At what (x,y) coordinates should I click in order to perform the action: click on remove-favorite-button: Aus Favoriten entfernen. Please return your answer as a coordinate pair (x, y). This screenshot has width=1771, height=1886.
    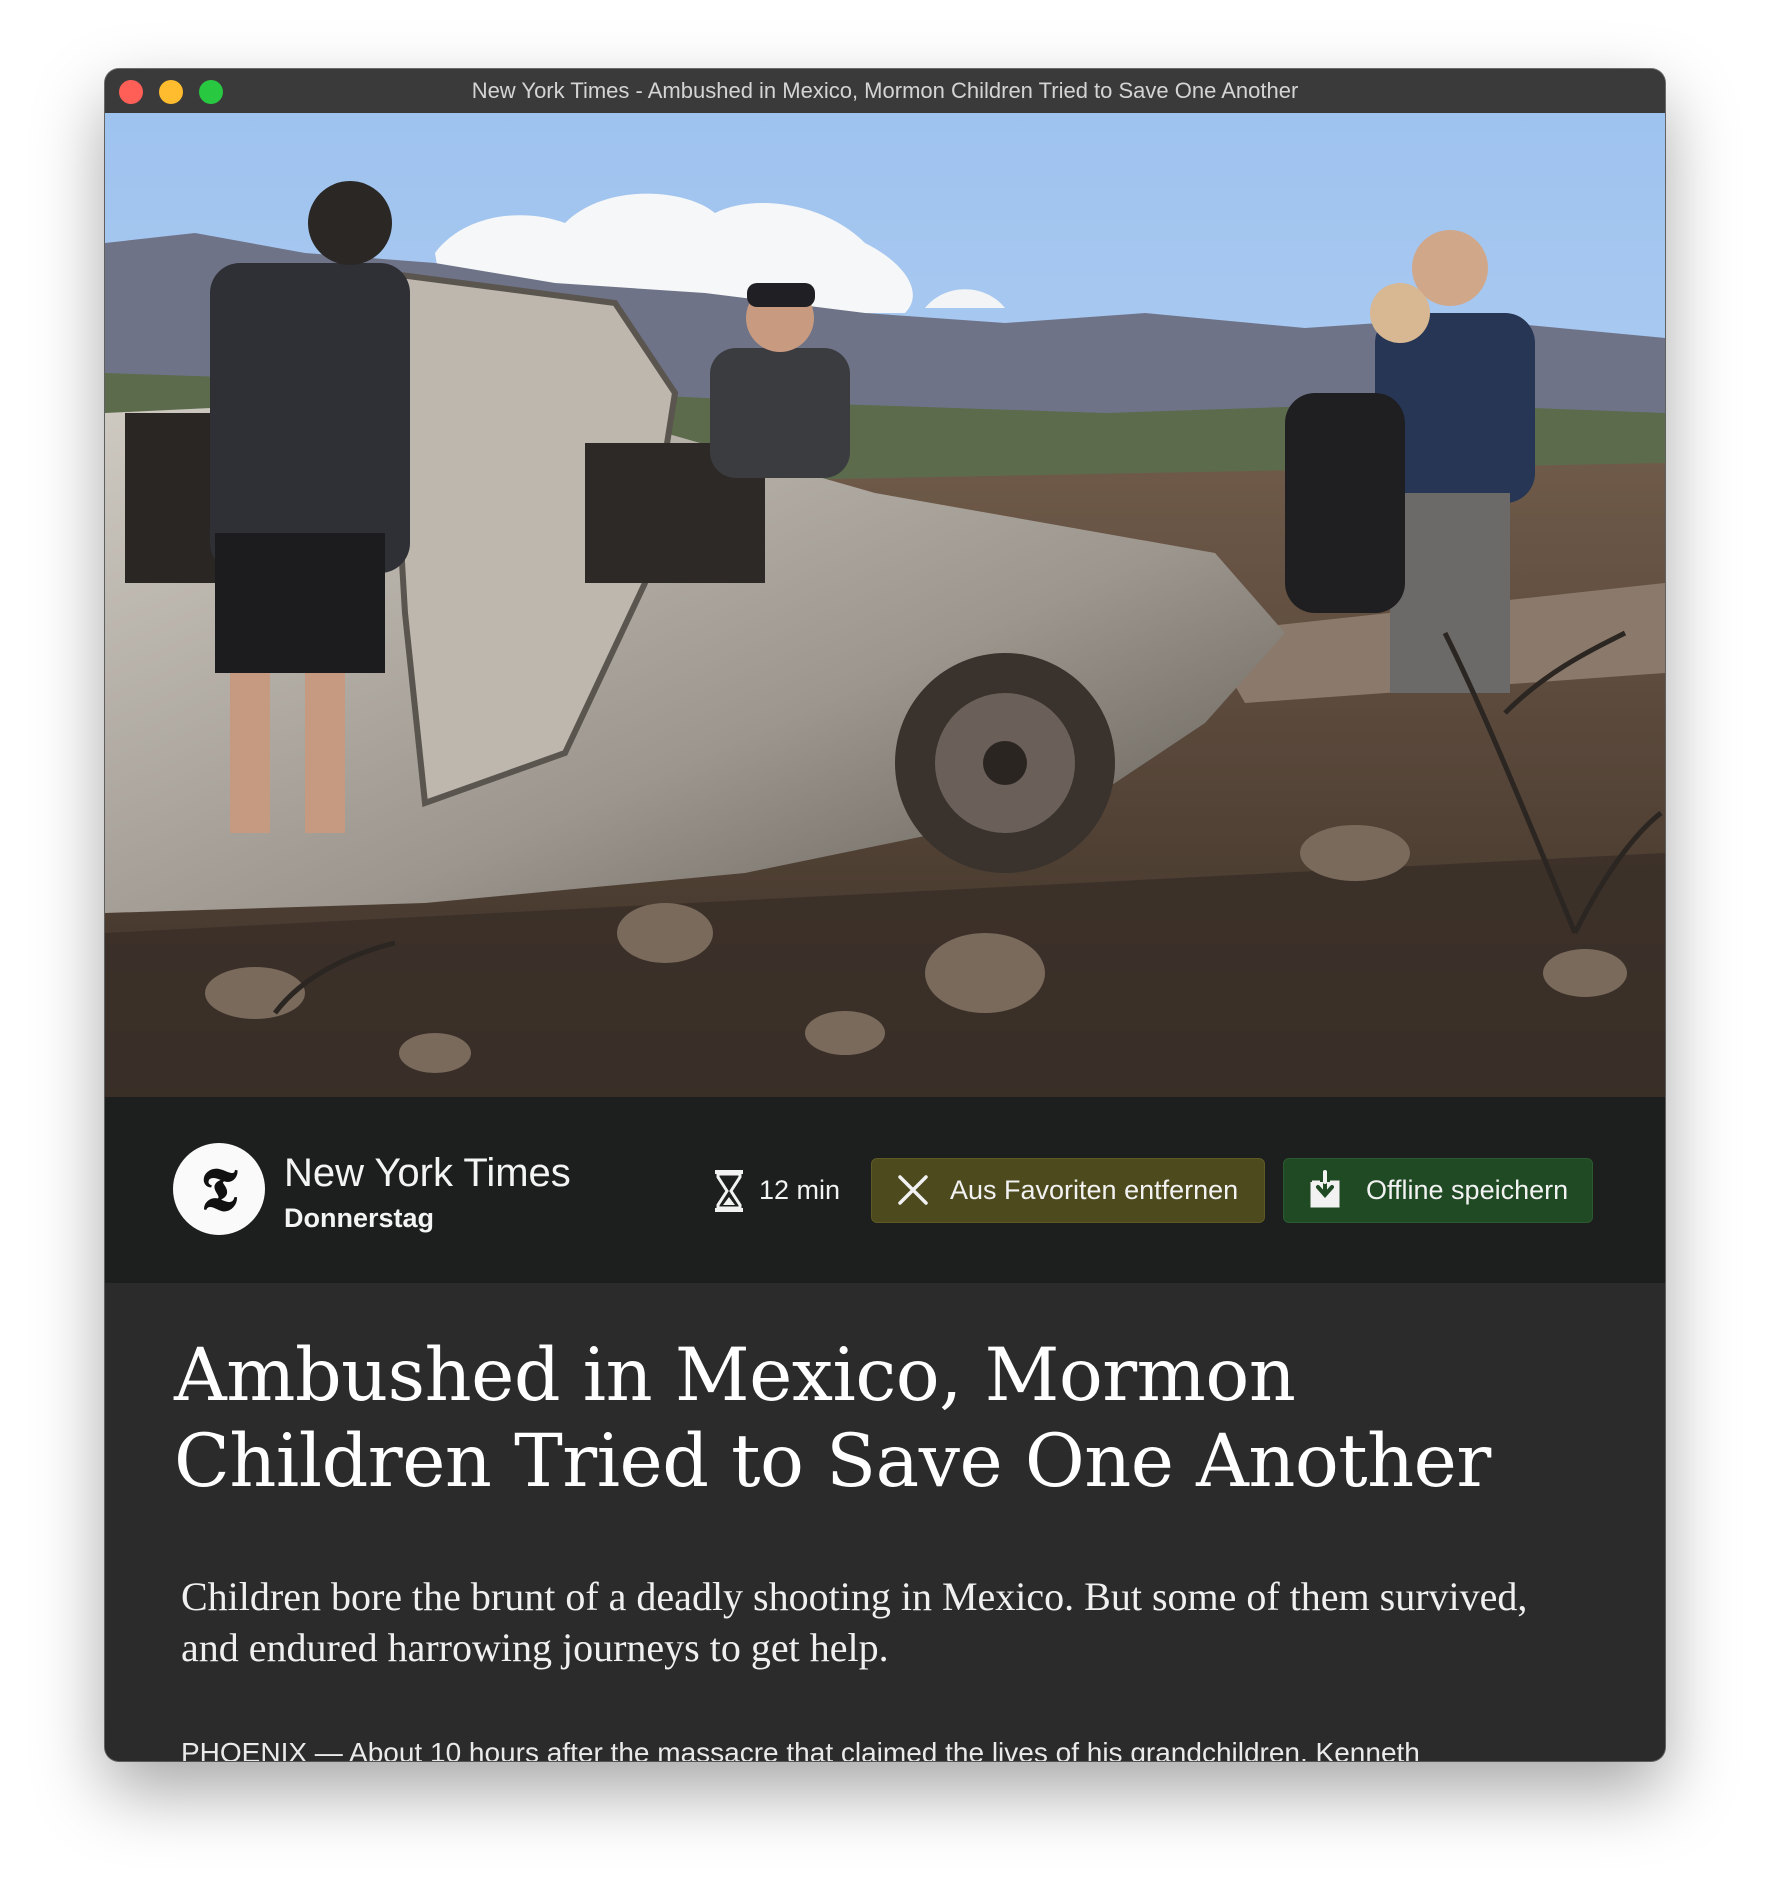
    Looking at the image, I should click on (1068, 1190).